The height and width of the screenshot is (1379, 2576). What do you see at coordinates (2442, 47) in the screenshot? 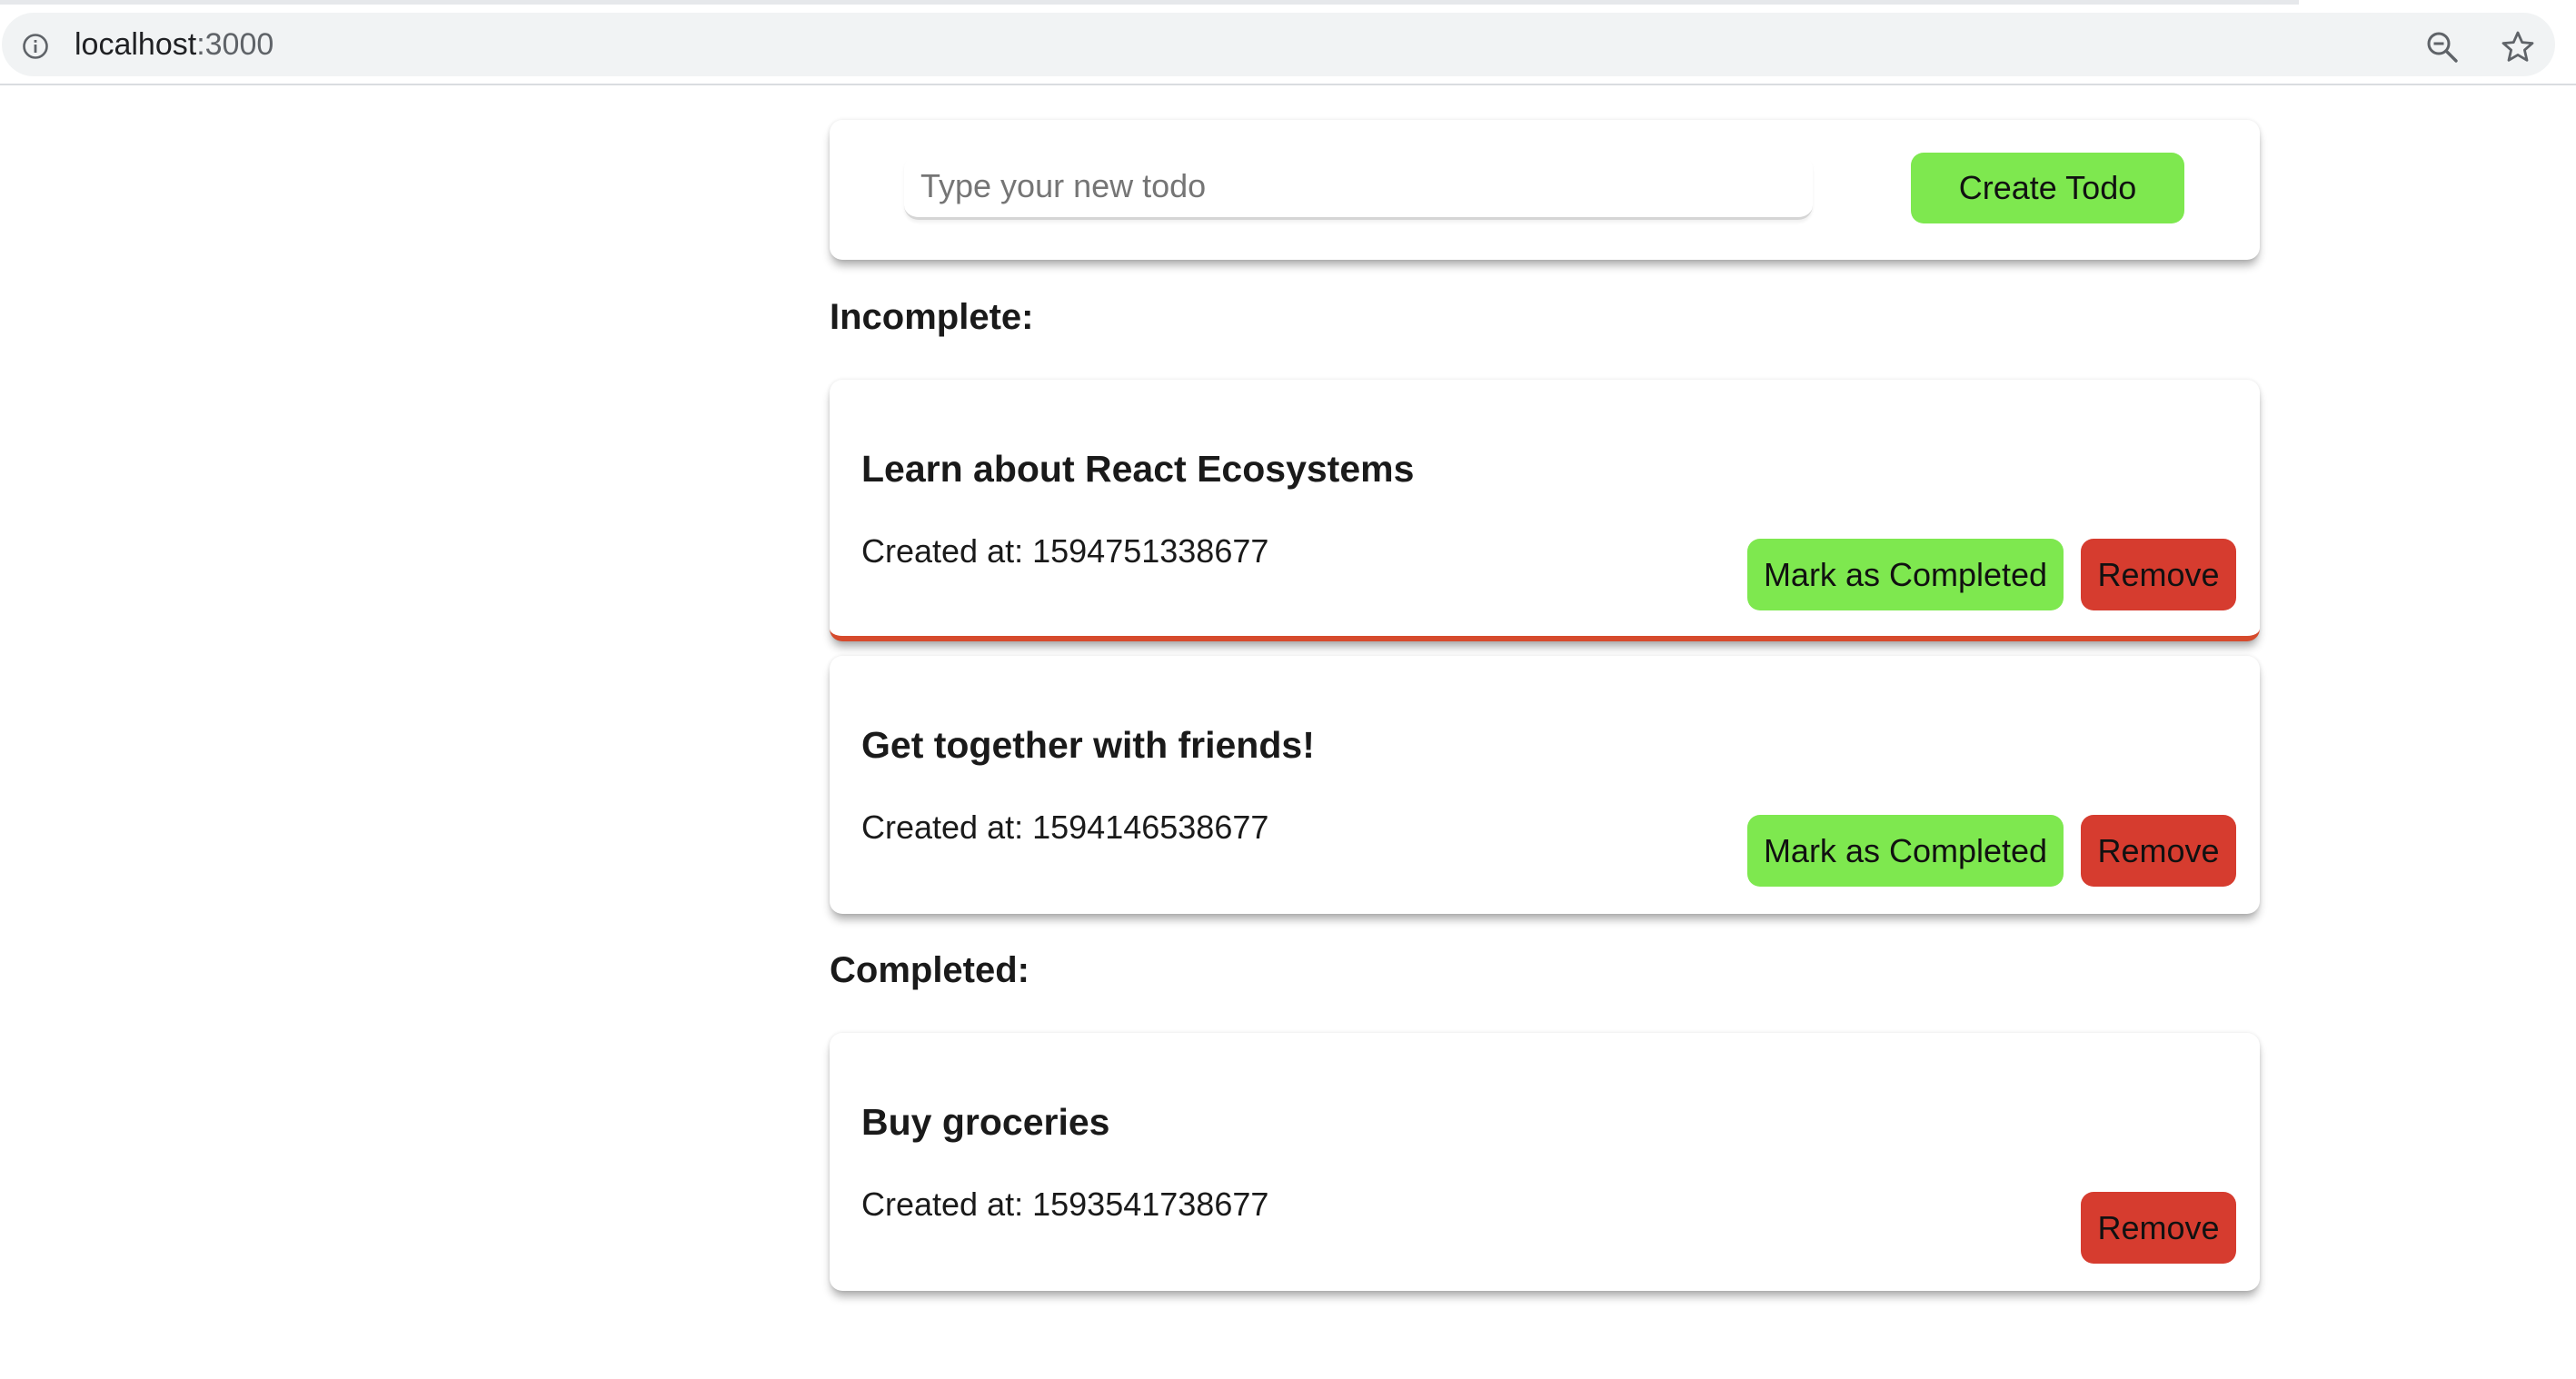
I see `zoom-out-icon` at bounding box center [2442, 47].